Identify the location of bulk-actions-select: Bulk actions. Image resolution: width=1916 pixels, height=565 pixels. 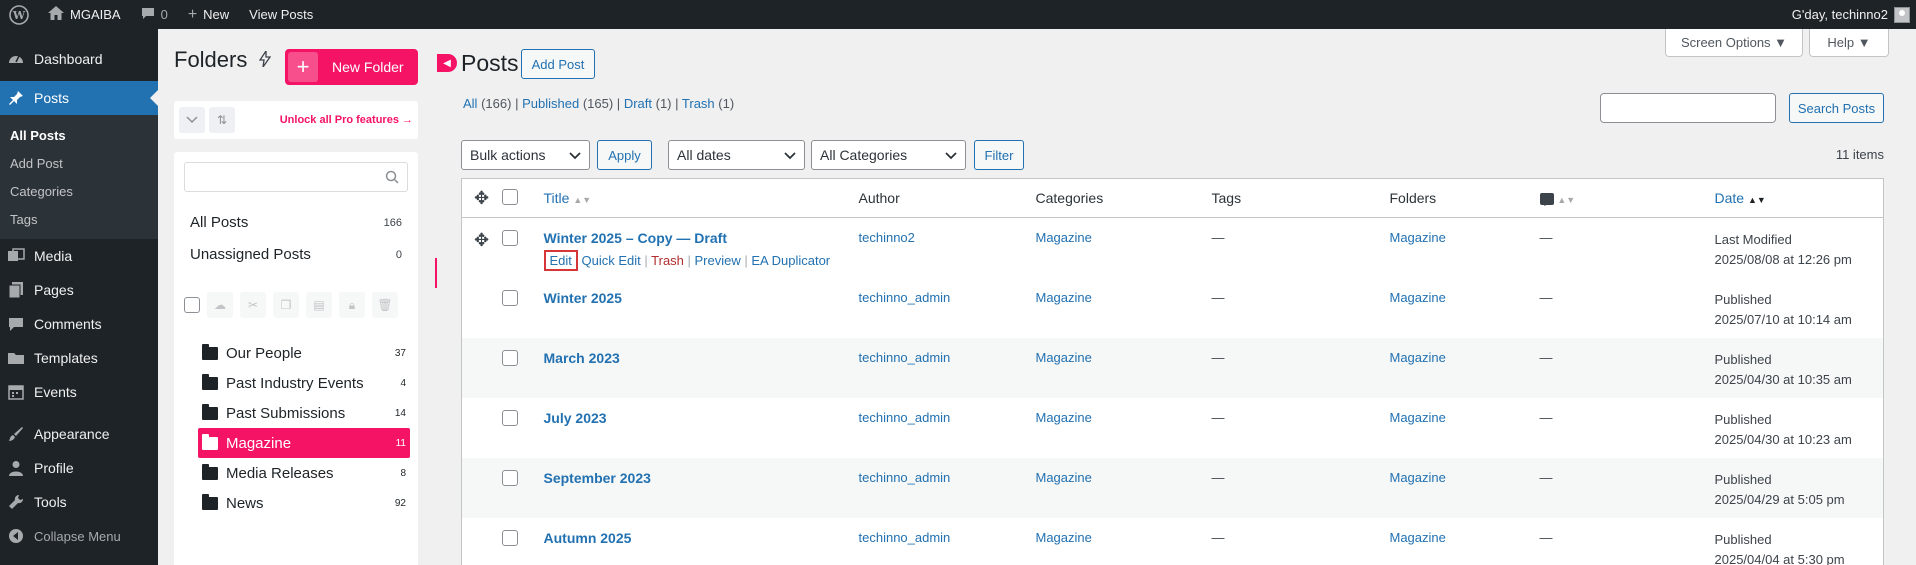
(525, 155).